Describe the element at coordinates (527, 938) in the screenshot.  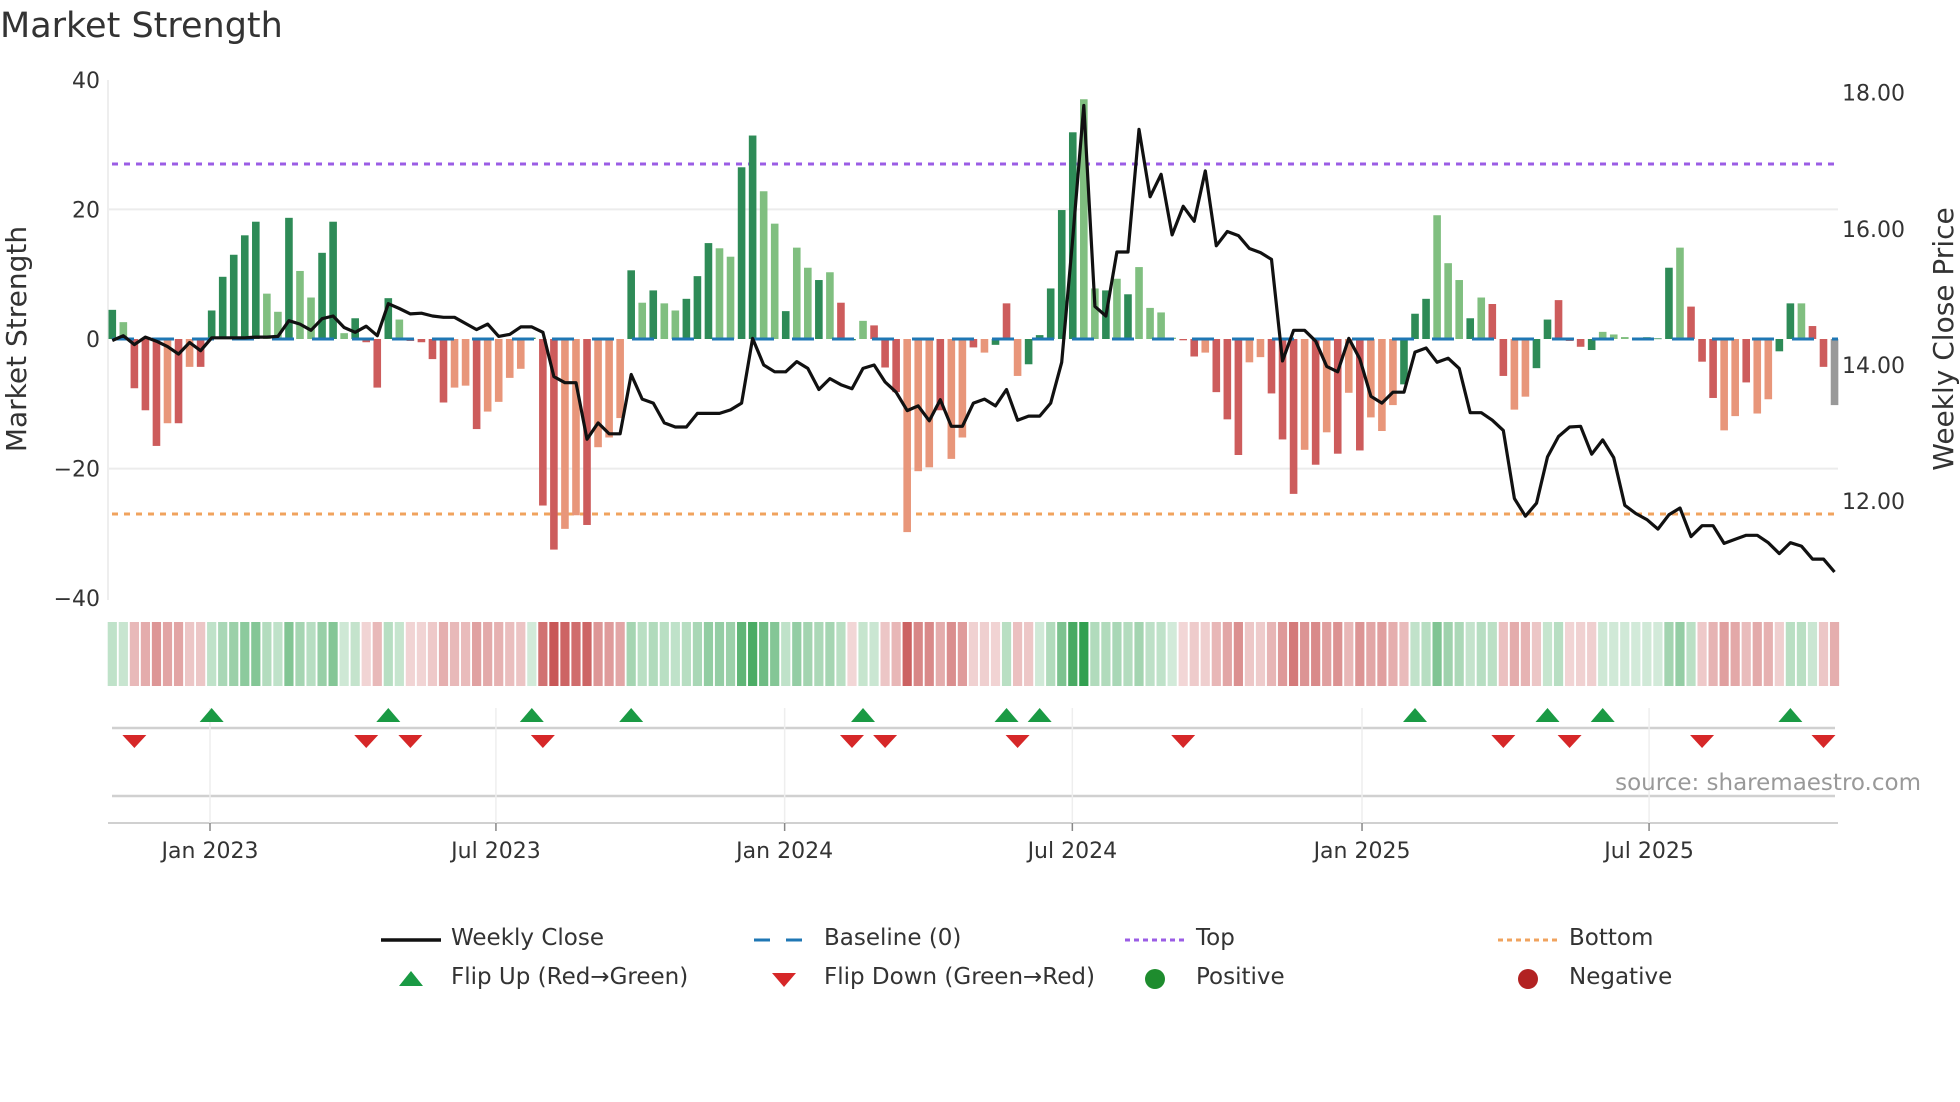
I see `legend-label: Weekly Close` at that location.